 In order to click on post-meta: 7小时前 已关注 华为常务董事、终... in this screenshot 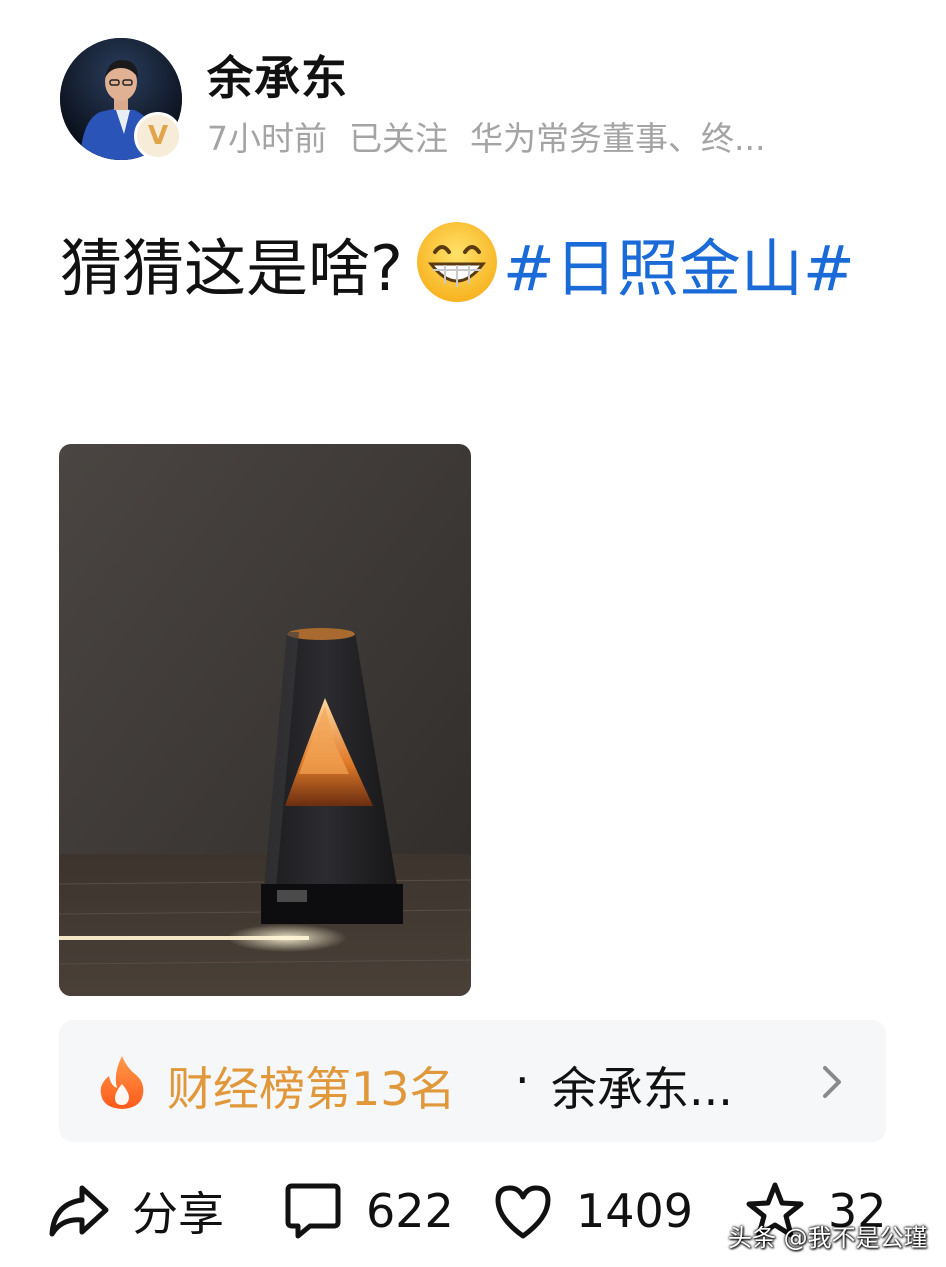, I will do `click(527, 136)`.